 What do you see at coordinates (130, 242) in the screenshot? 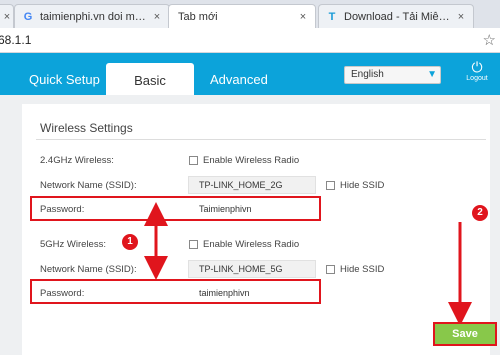
I see `step-badge-1: 1` at bounding box center [130, 242].